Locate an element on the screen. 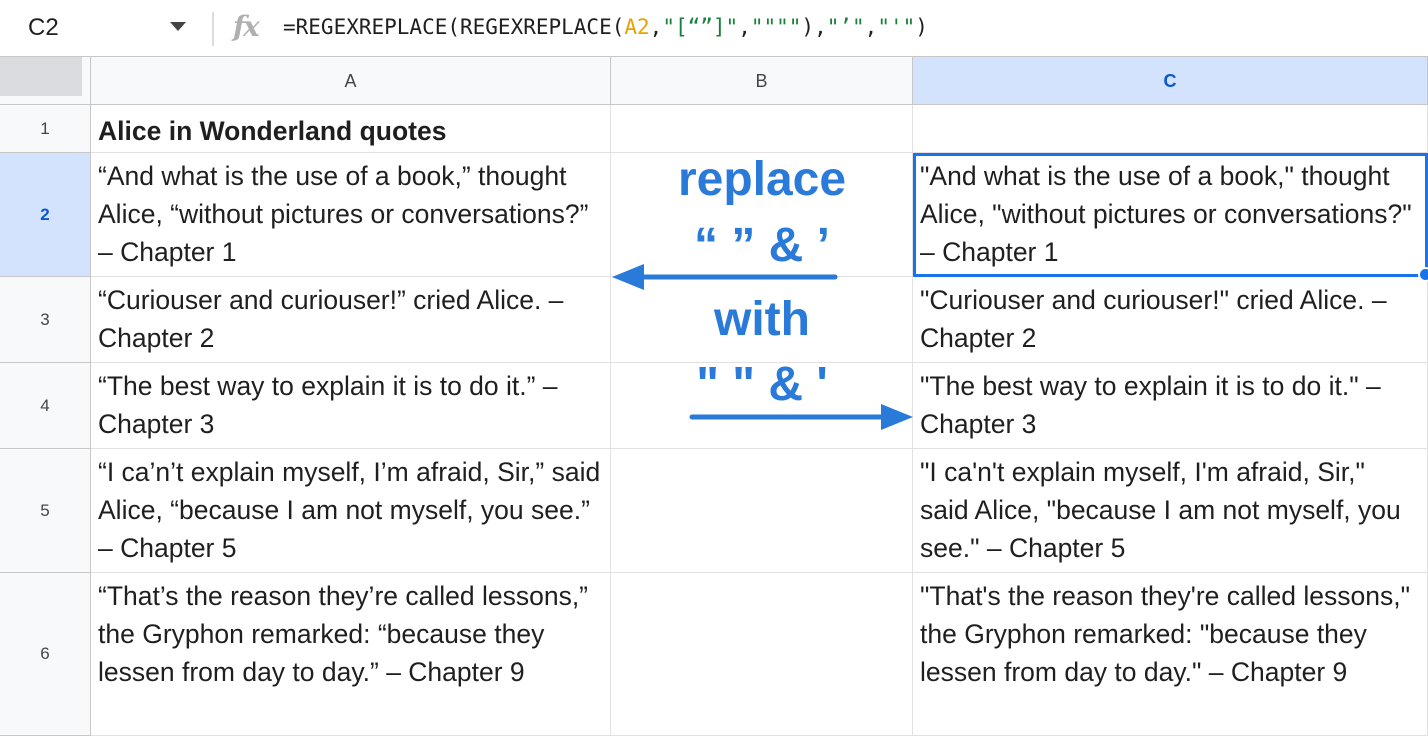 Image resolution: width=1428 pixels, height=736 pixels. arrow-right-icon is located at coordinates (801, 417).